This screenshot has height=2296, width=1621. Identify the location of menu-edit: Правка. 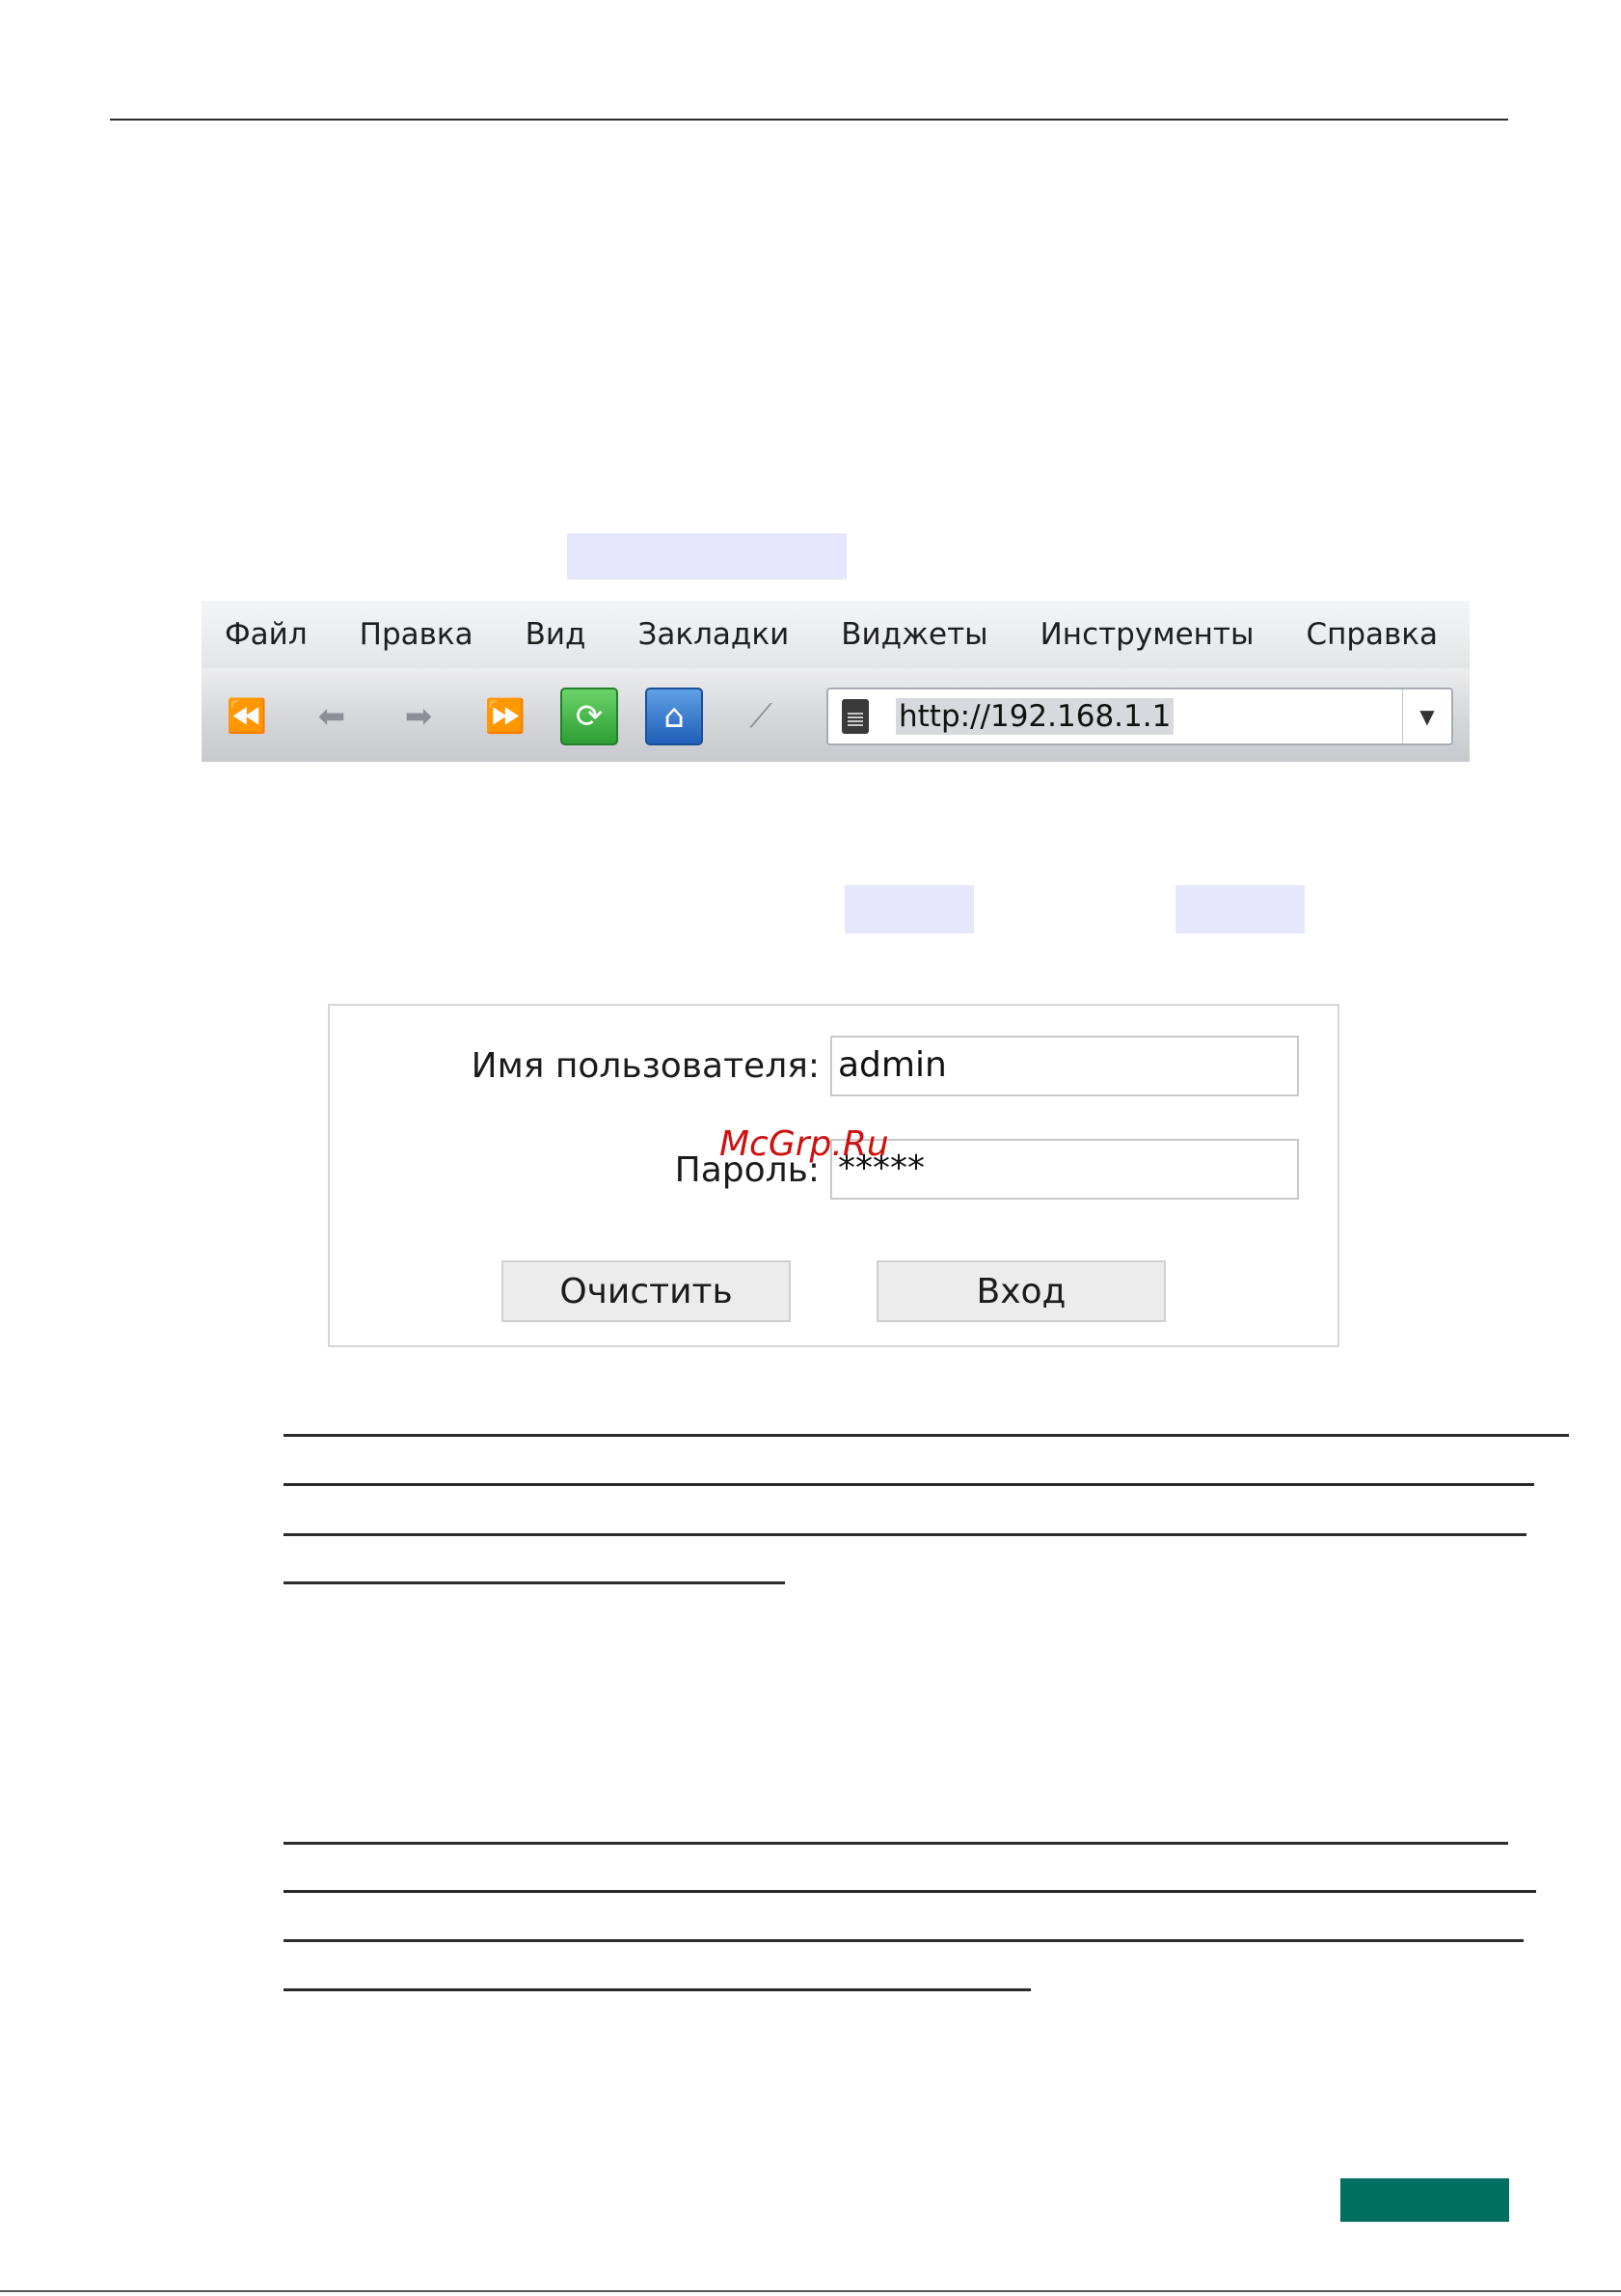
(417, 634).